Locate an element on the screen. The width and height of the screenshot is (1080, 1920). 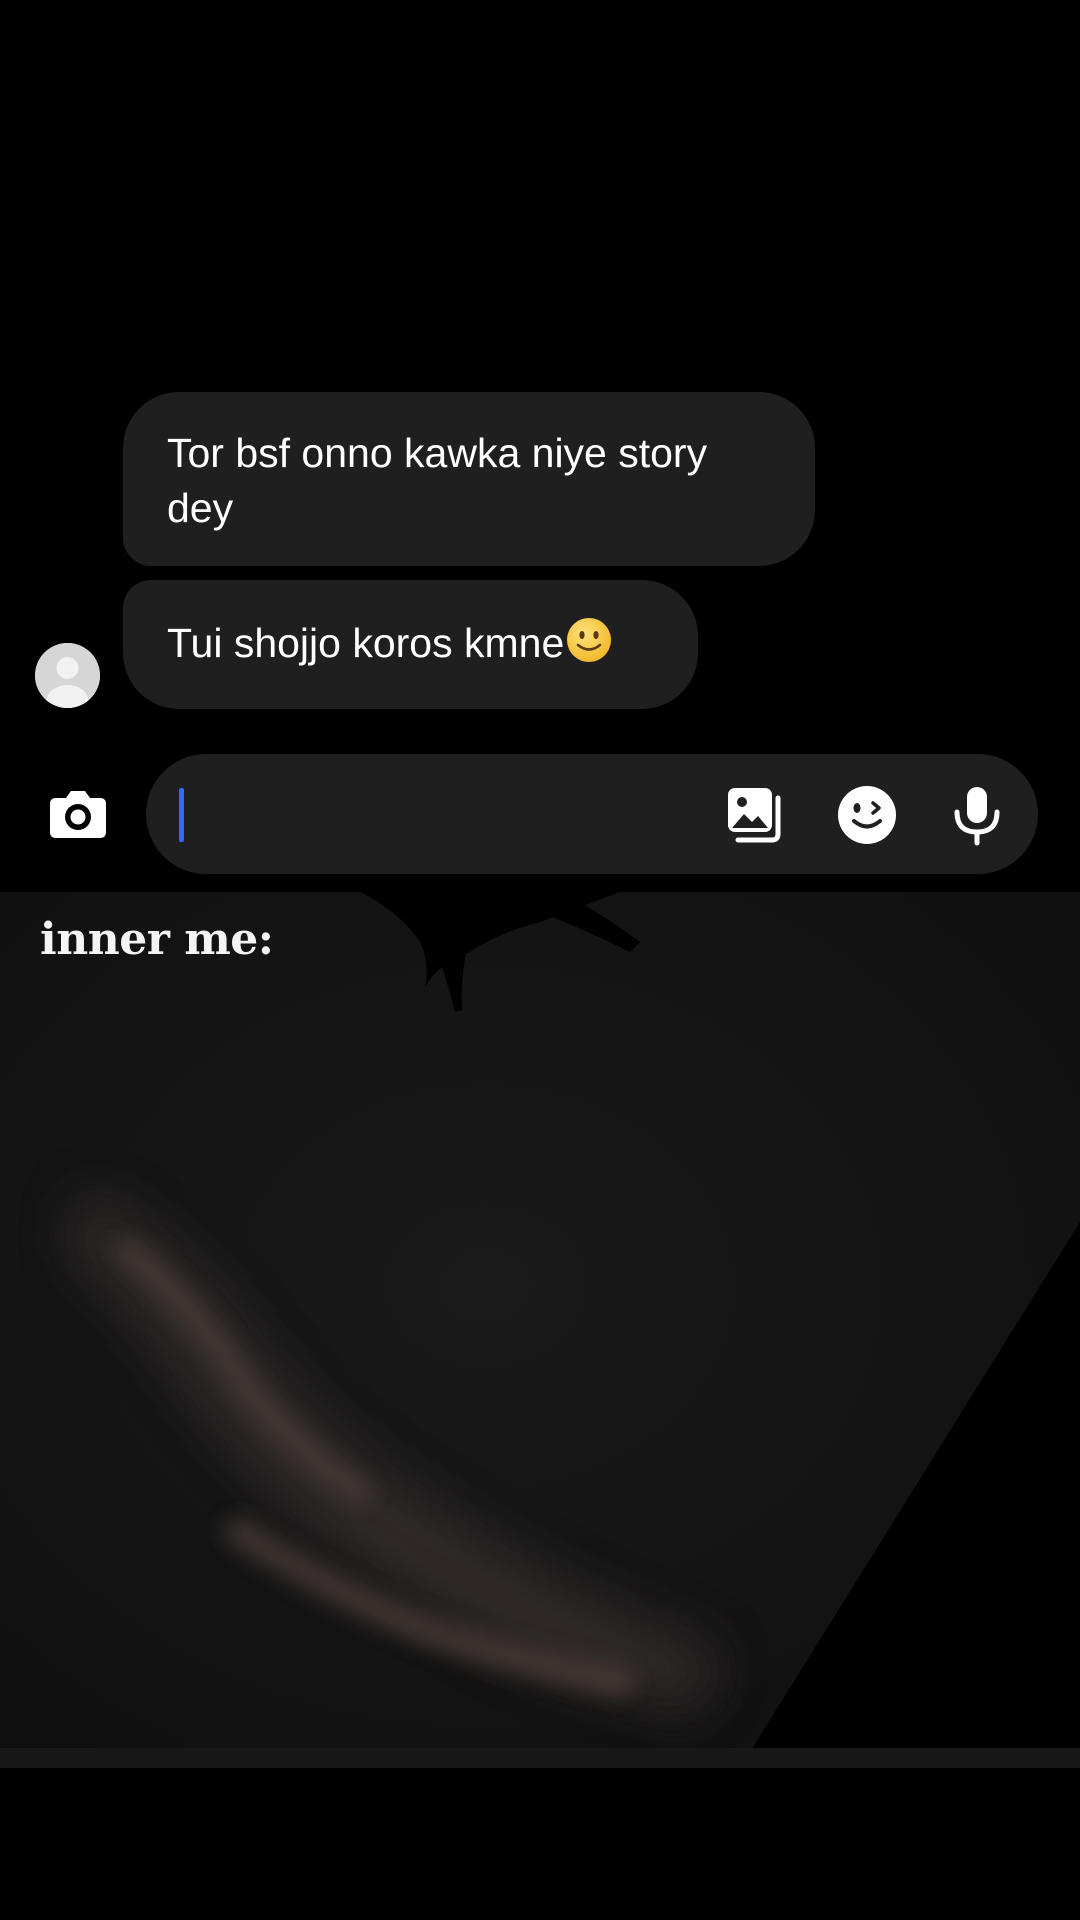
sticker-icon is located at coordinates (867, 815).